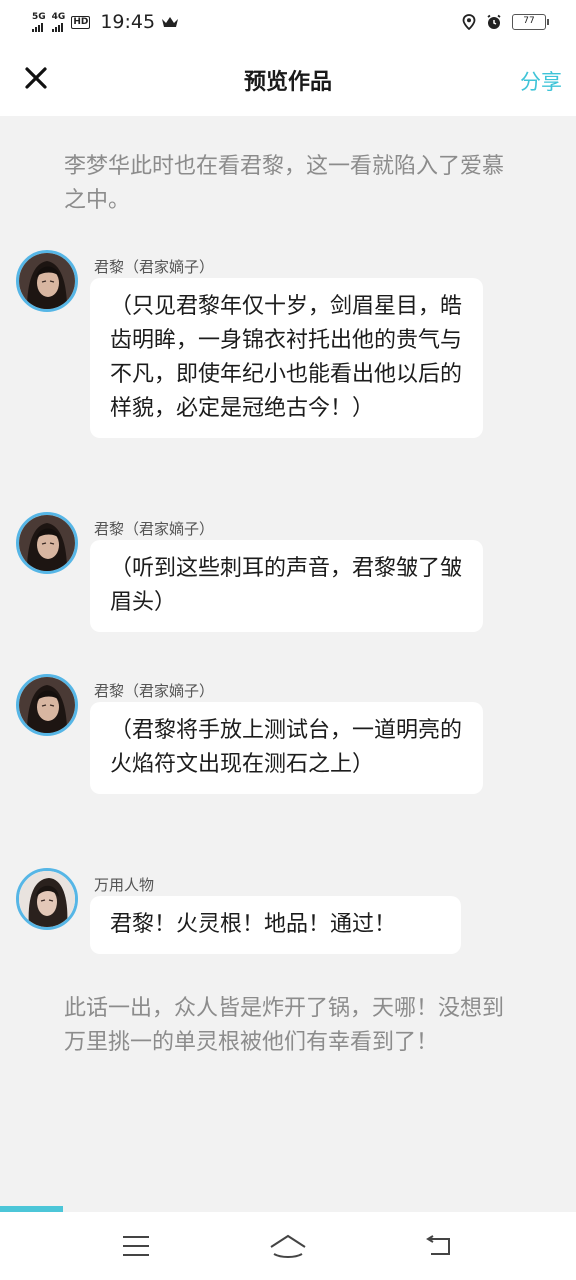 Image resolution: width=576 pixels, height=1280 pixels. I want to click on back-button, so click(440, 1246).